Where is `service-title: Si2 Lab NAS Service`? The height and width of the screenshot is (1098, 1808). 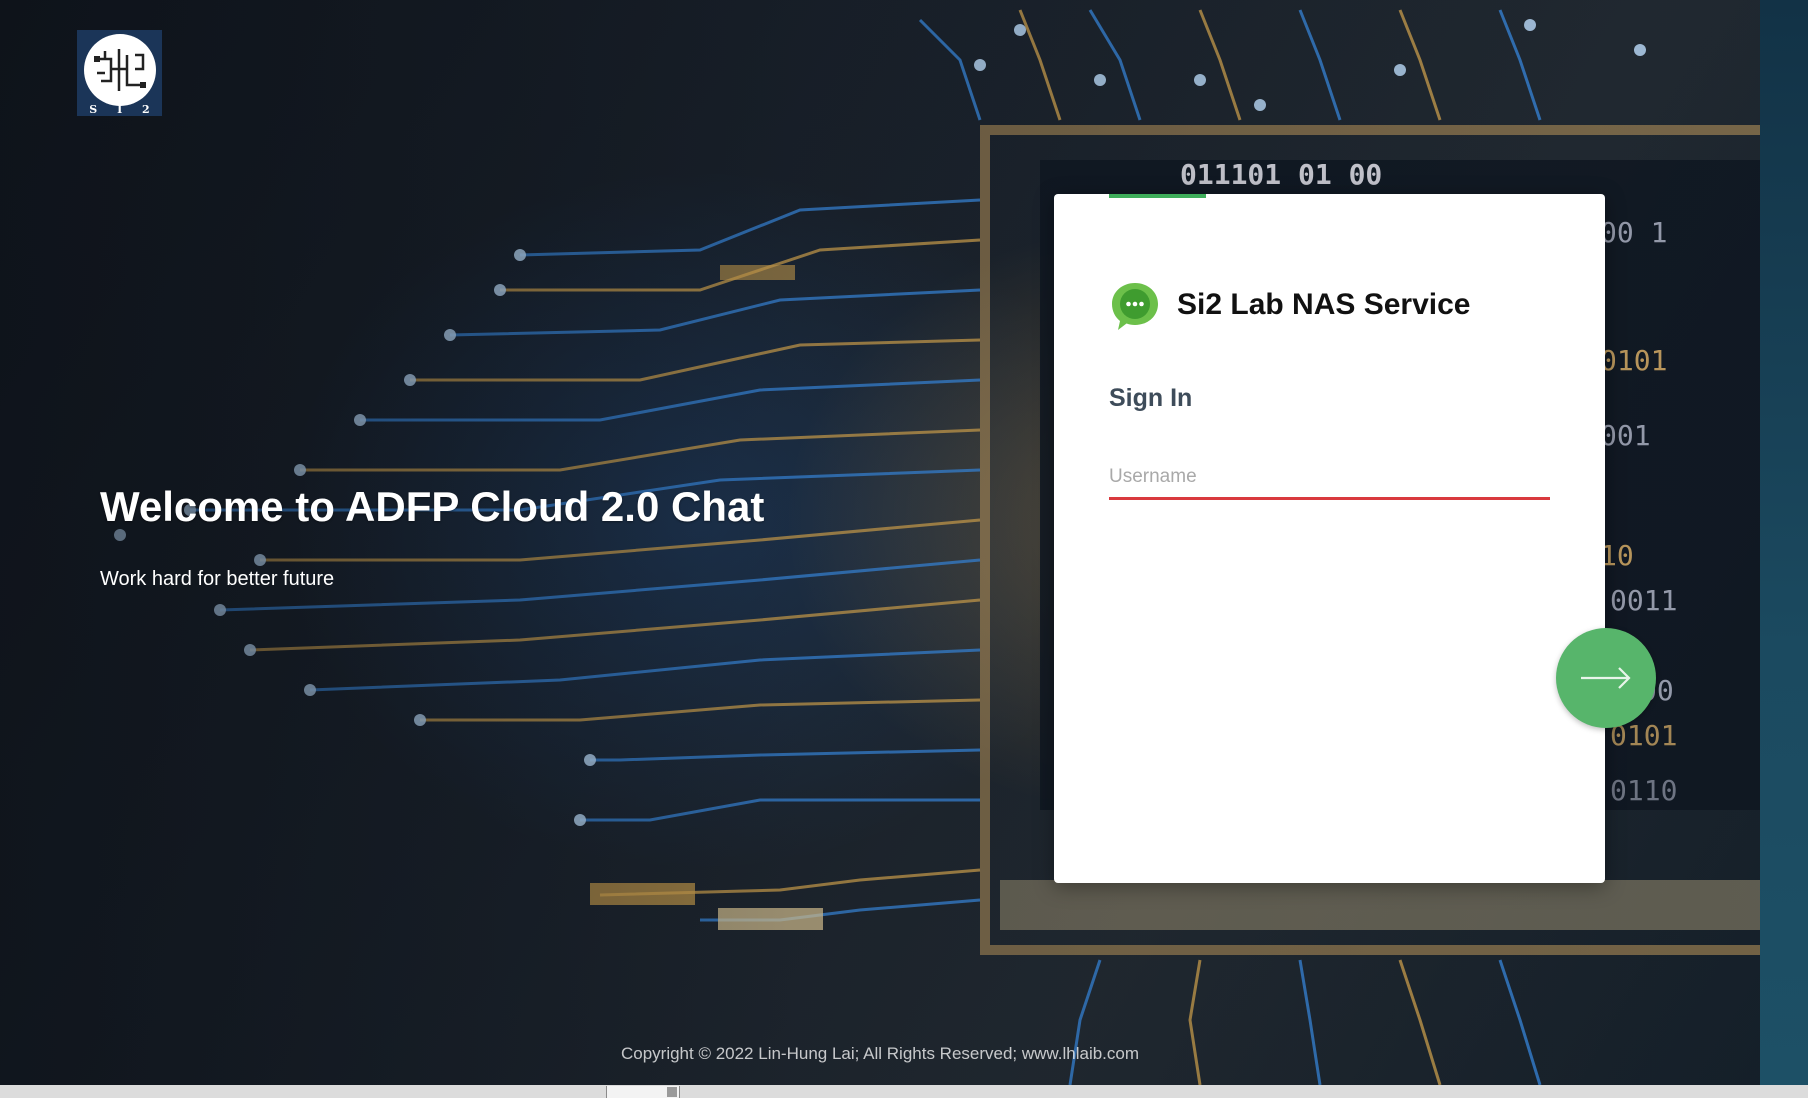
service-title: Si2 Lab NAS Service is located at coordinates (1324, 304).